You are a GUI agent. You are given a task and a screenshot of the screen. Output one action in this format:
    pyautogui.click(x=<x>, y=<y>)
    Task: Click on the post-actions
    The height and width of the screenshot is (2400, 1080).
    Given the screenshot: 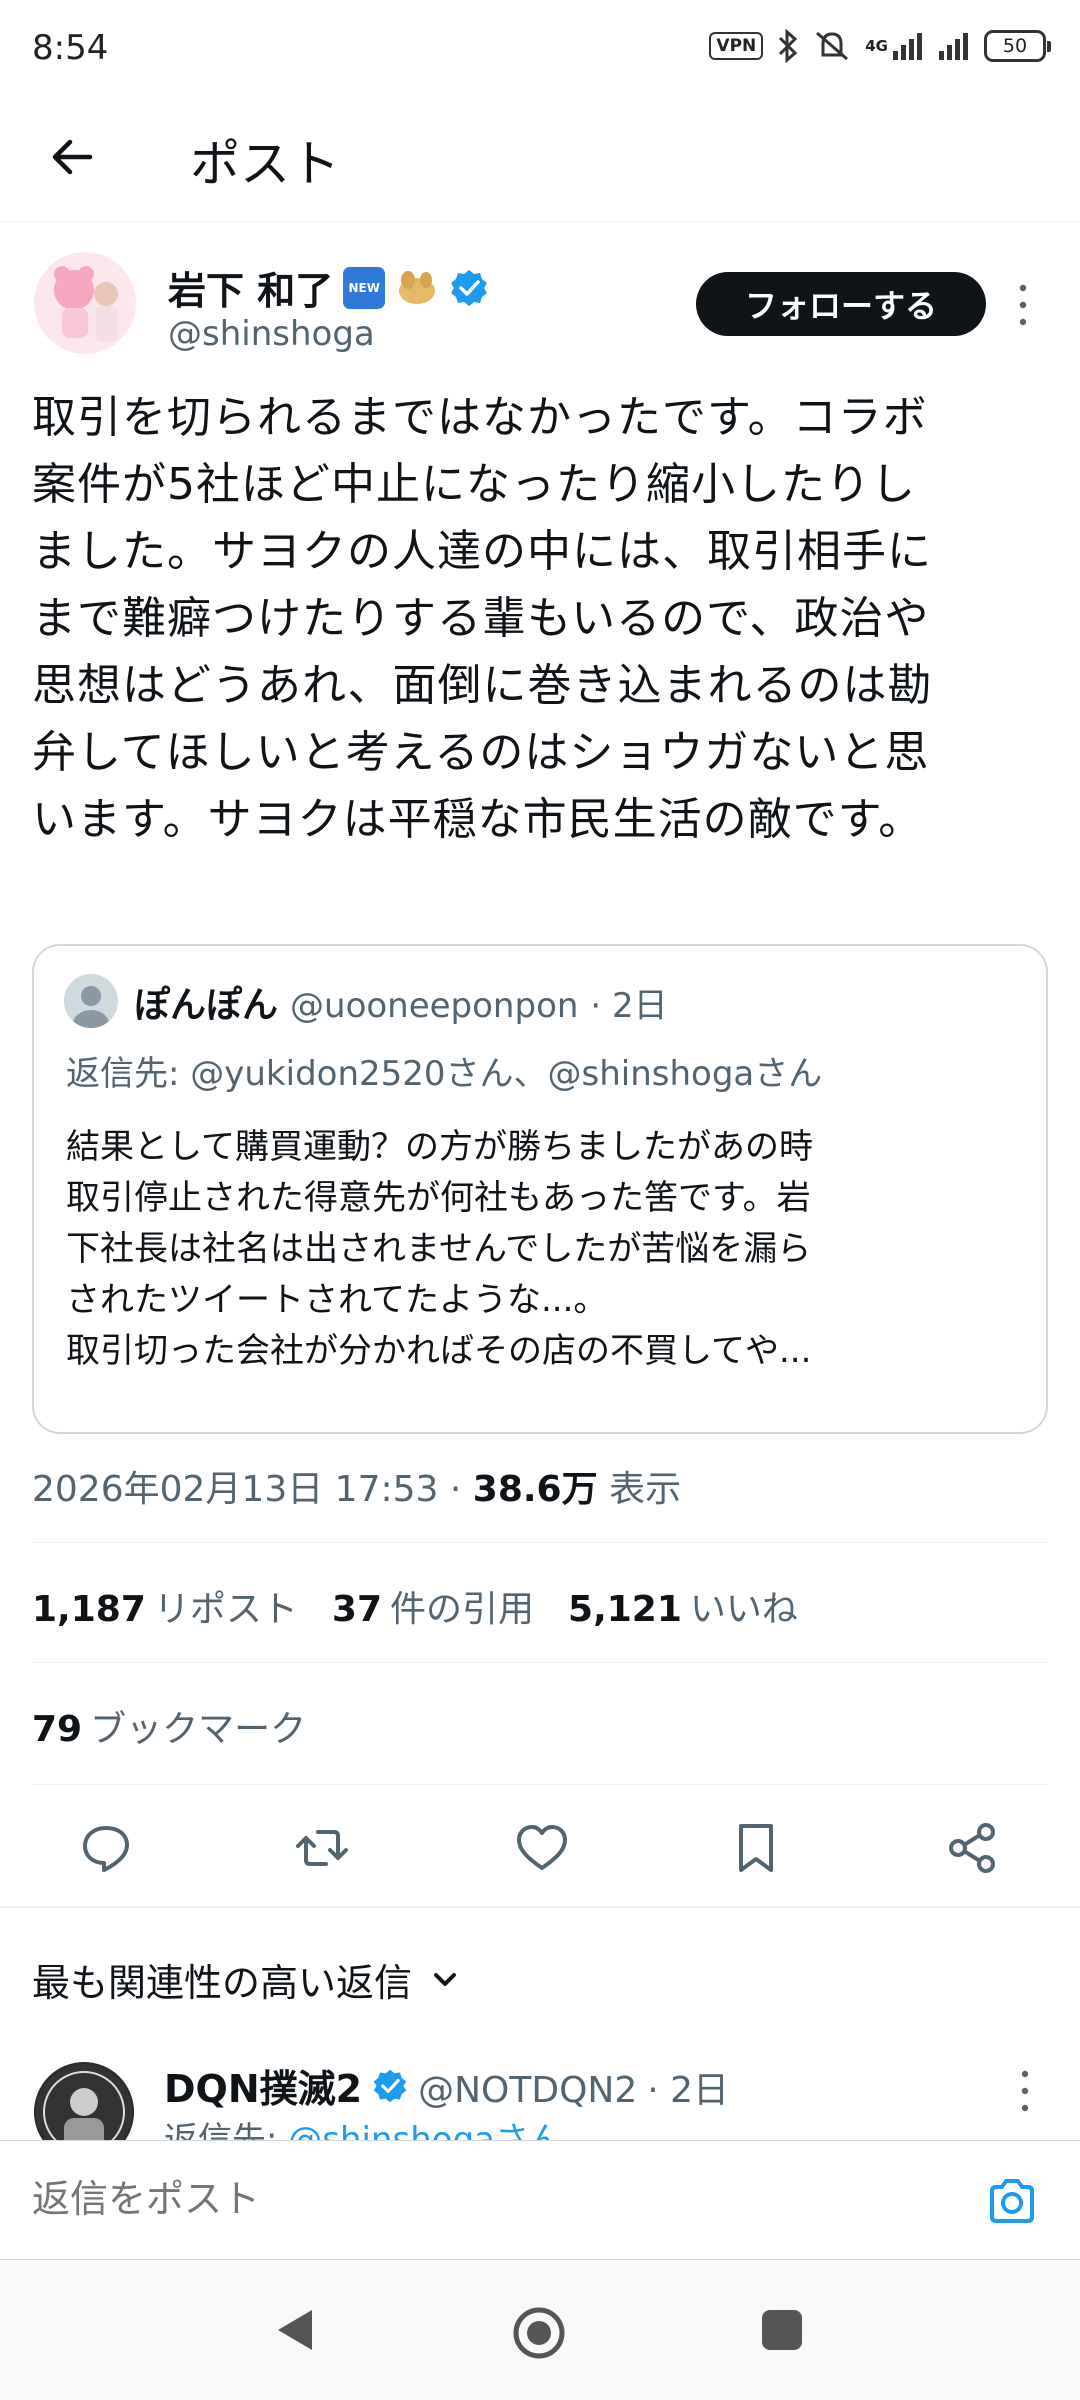 What is the action you would take?
    pyautogui.click(x=540, y=1848)
    